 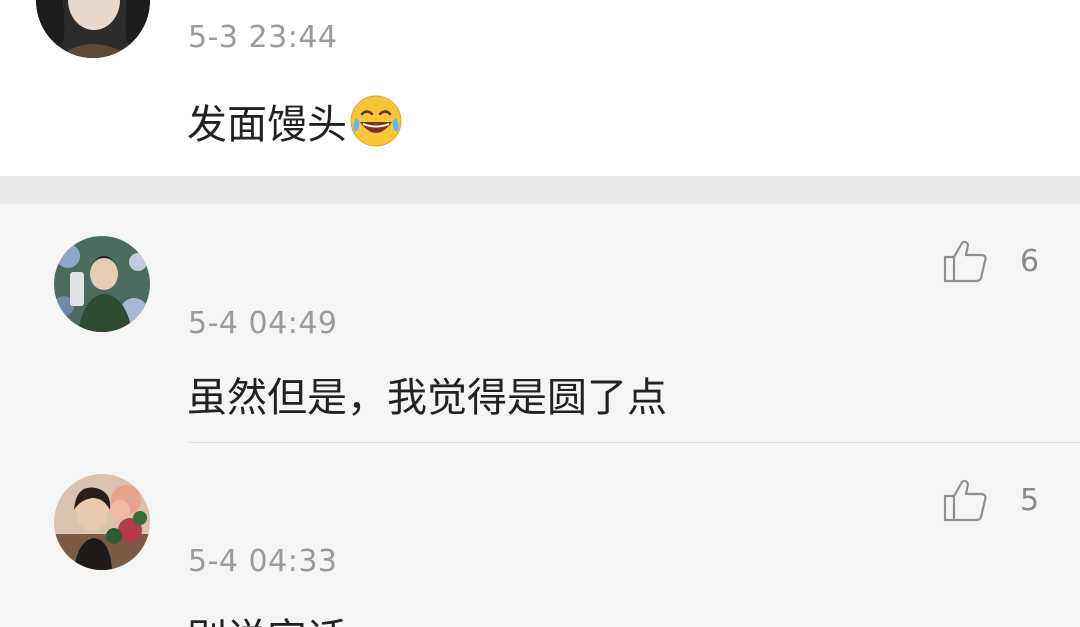 I want to click on comment-body: 发面馒头, so click(x=295, y=121).